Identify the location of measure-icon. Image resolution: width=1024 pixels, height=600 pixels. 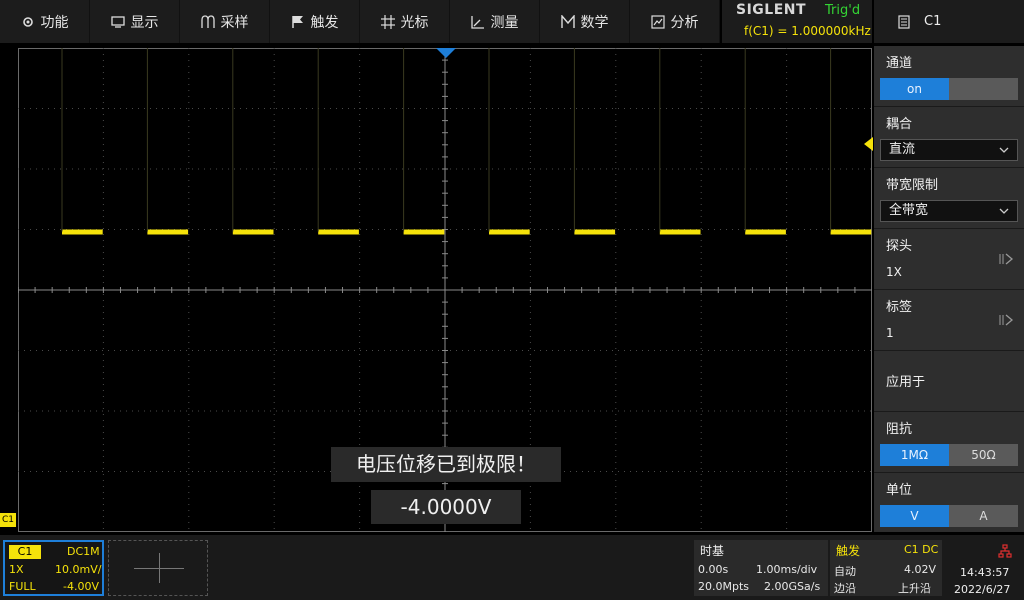
(477, 22).